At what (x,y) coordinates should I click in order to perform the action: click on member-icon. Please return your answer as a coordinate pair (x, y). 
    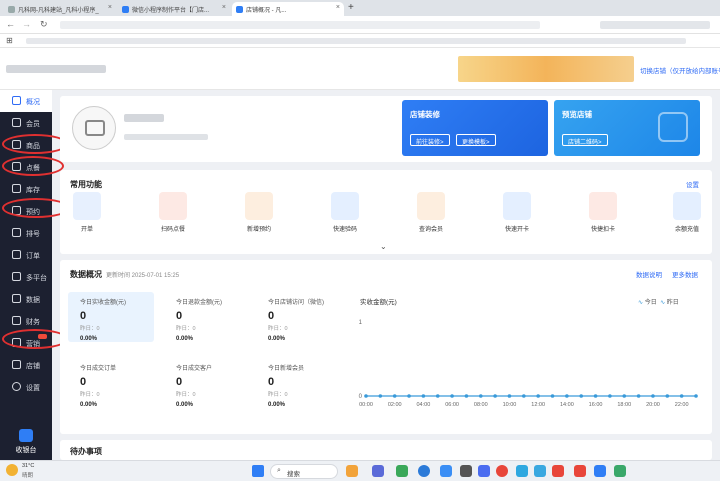
    Looking at the image, I should click on (16, 122).